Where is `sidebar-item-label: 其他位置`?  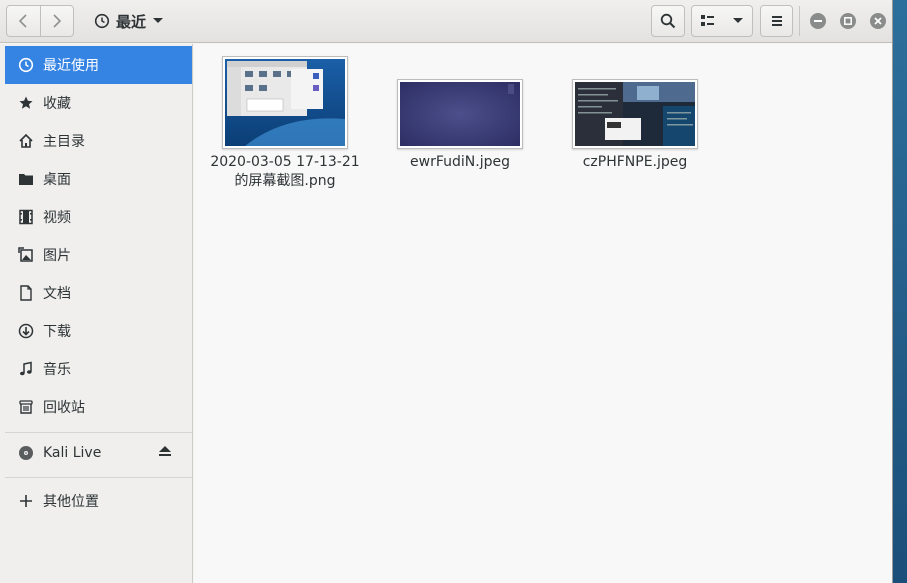
sidebar-item-label: 其他位置 is located at coordinates (71, 502).